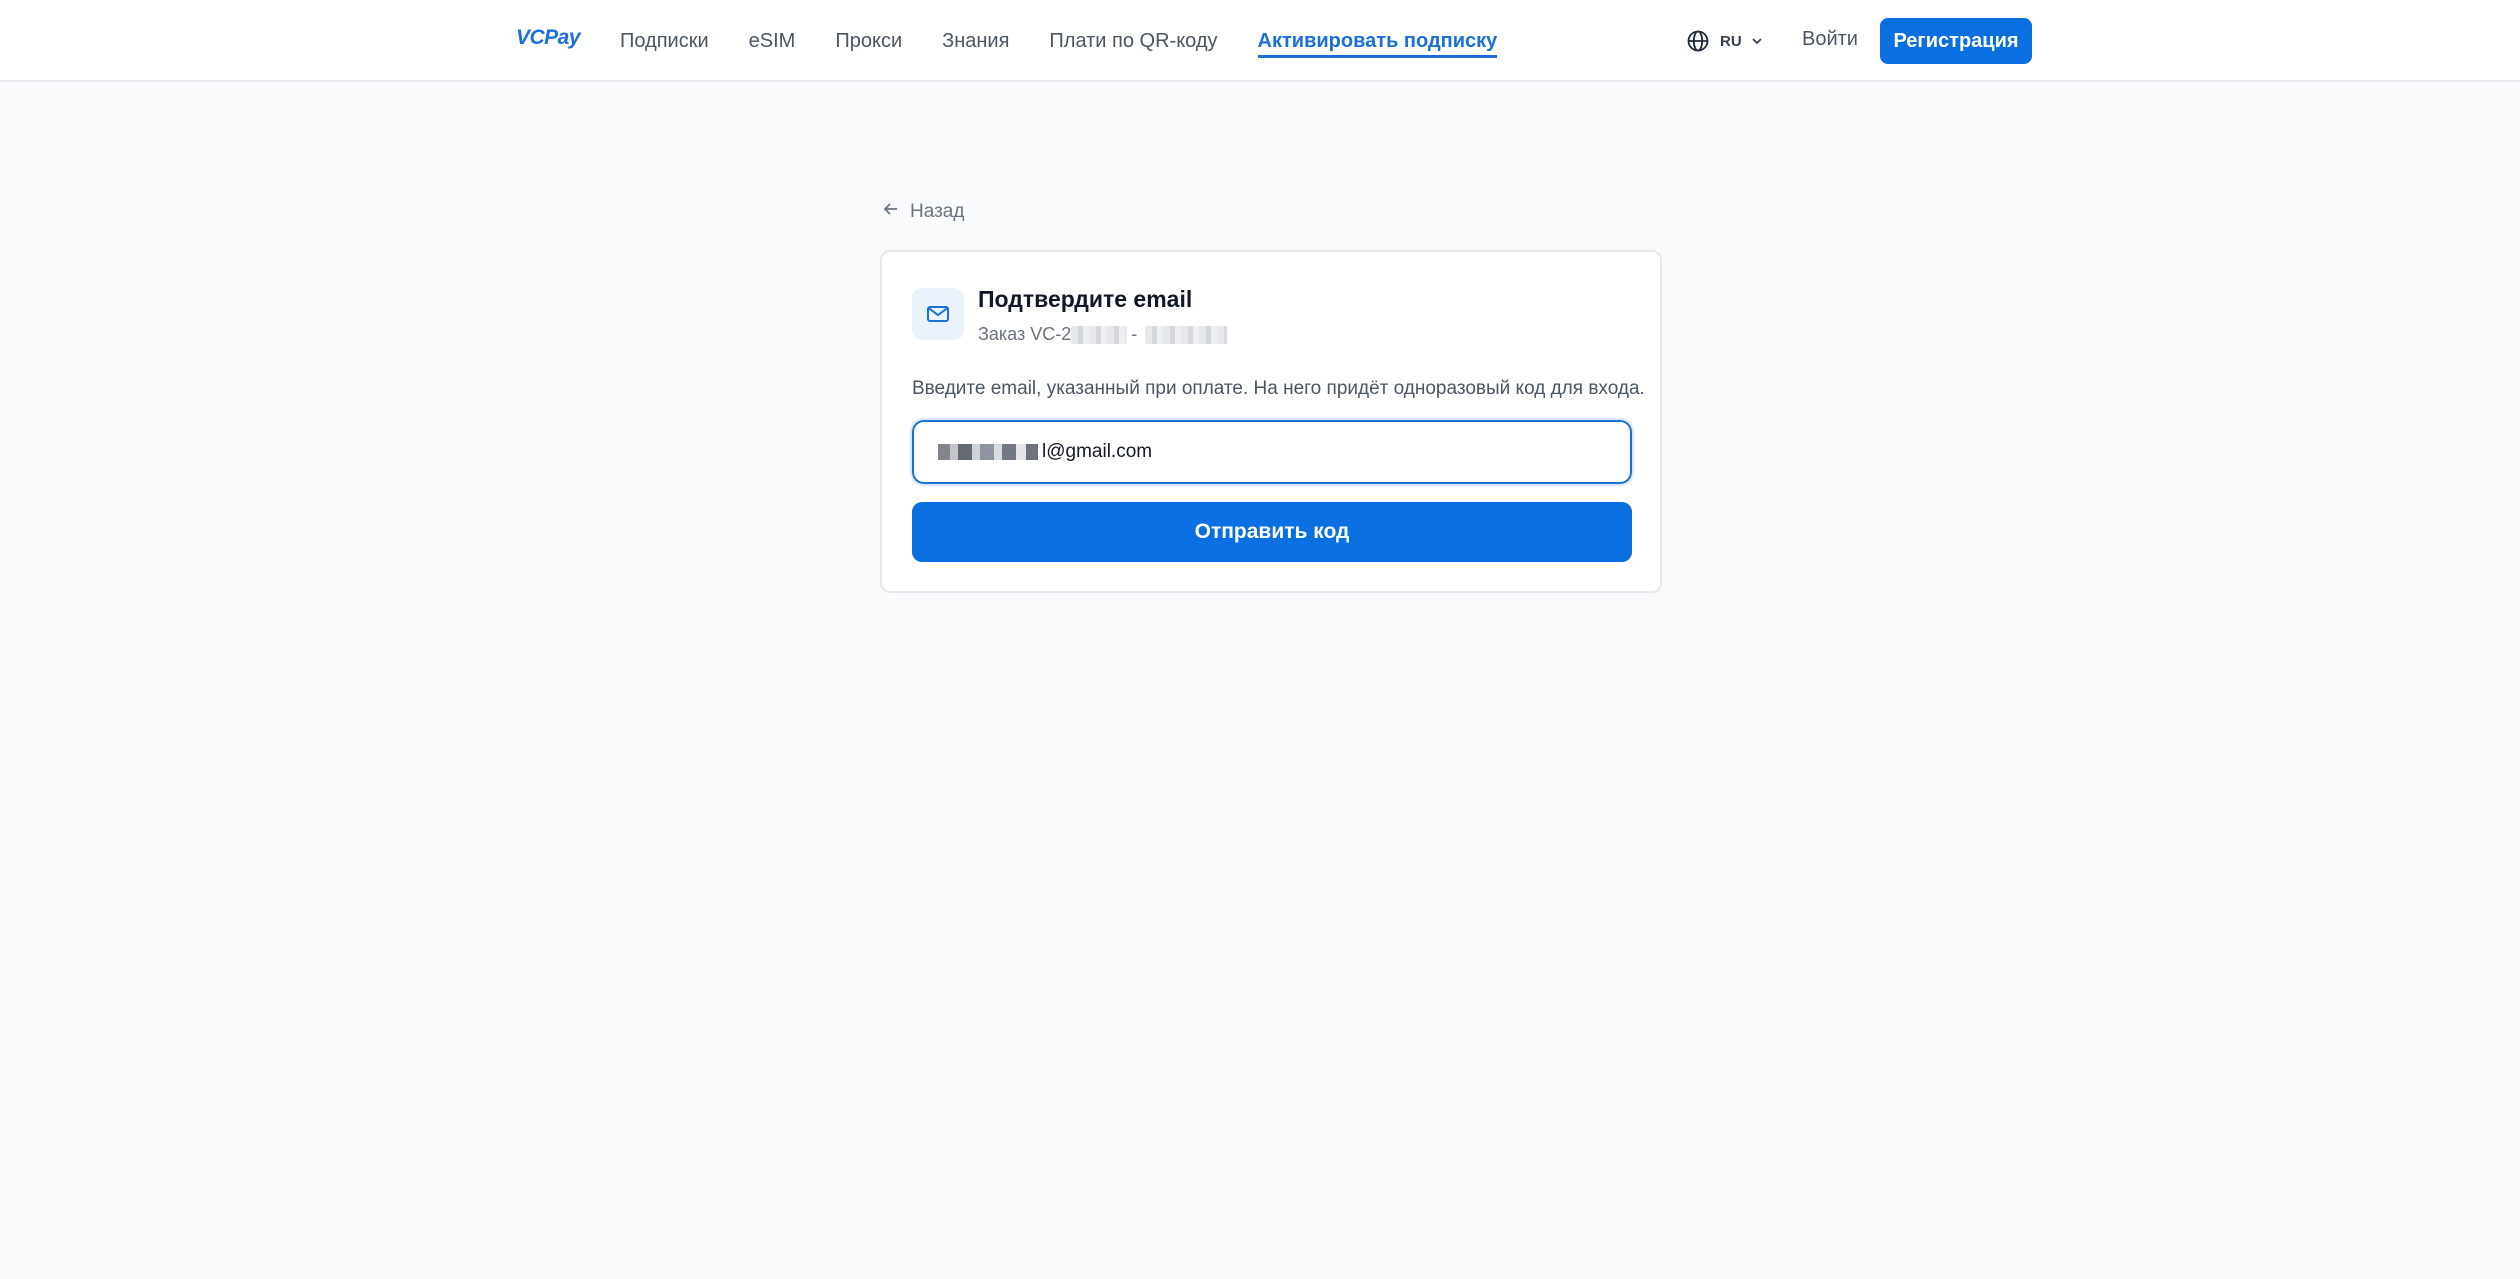  I want to click on email-field, so click(1322, 452).